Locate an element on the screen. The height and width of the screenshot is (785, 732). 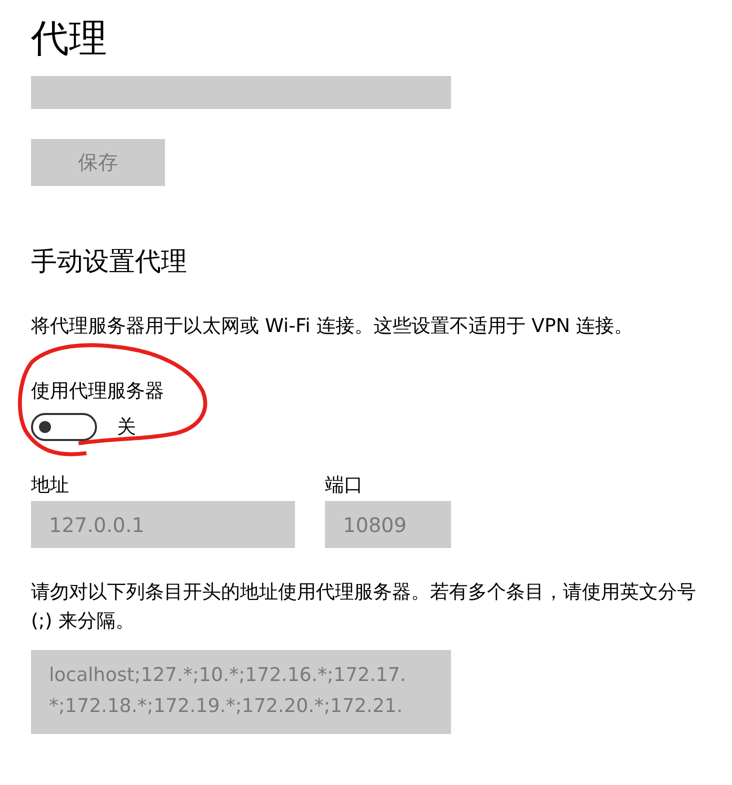
page-title: 代理 is located at coordinates (69, 38).